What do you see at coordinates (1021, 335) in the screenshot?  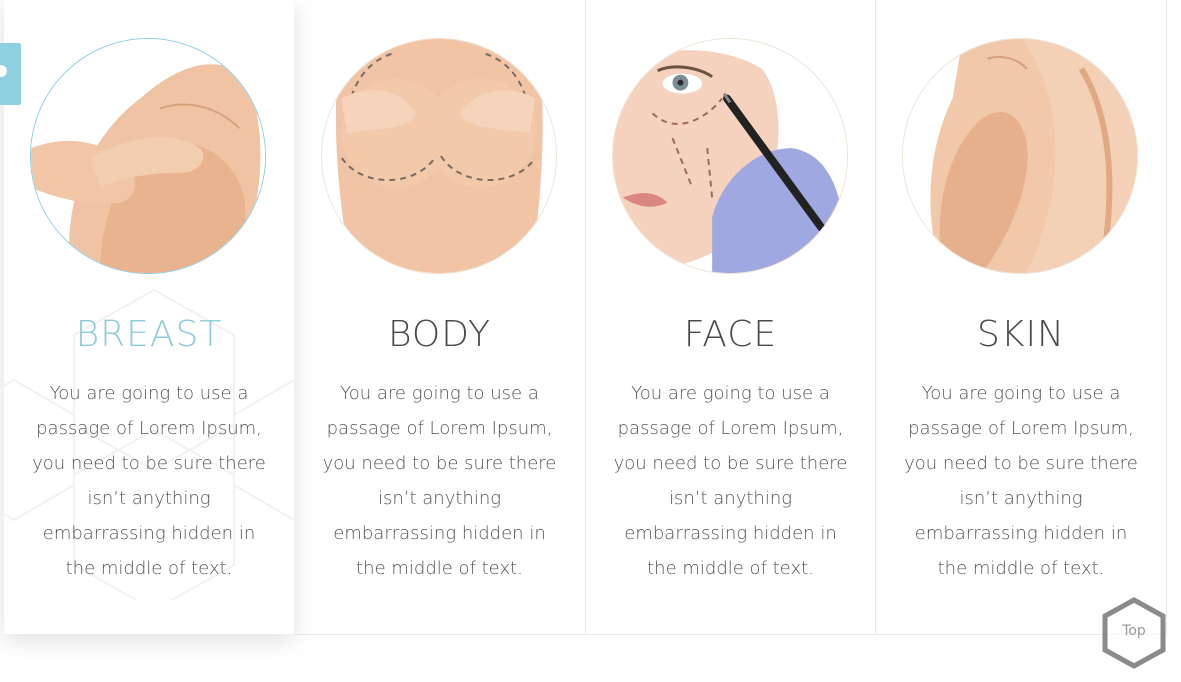 I see `card-title: SKIN` at bounding box center [1021, 335].